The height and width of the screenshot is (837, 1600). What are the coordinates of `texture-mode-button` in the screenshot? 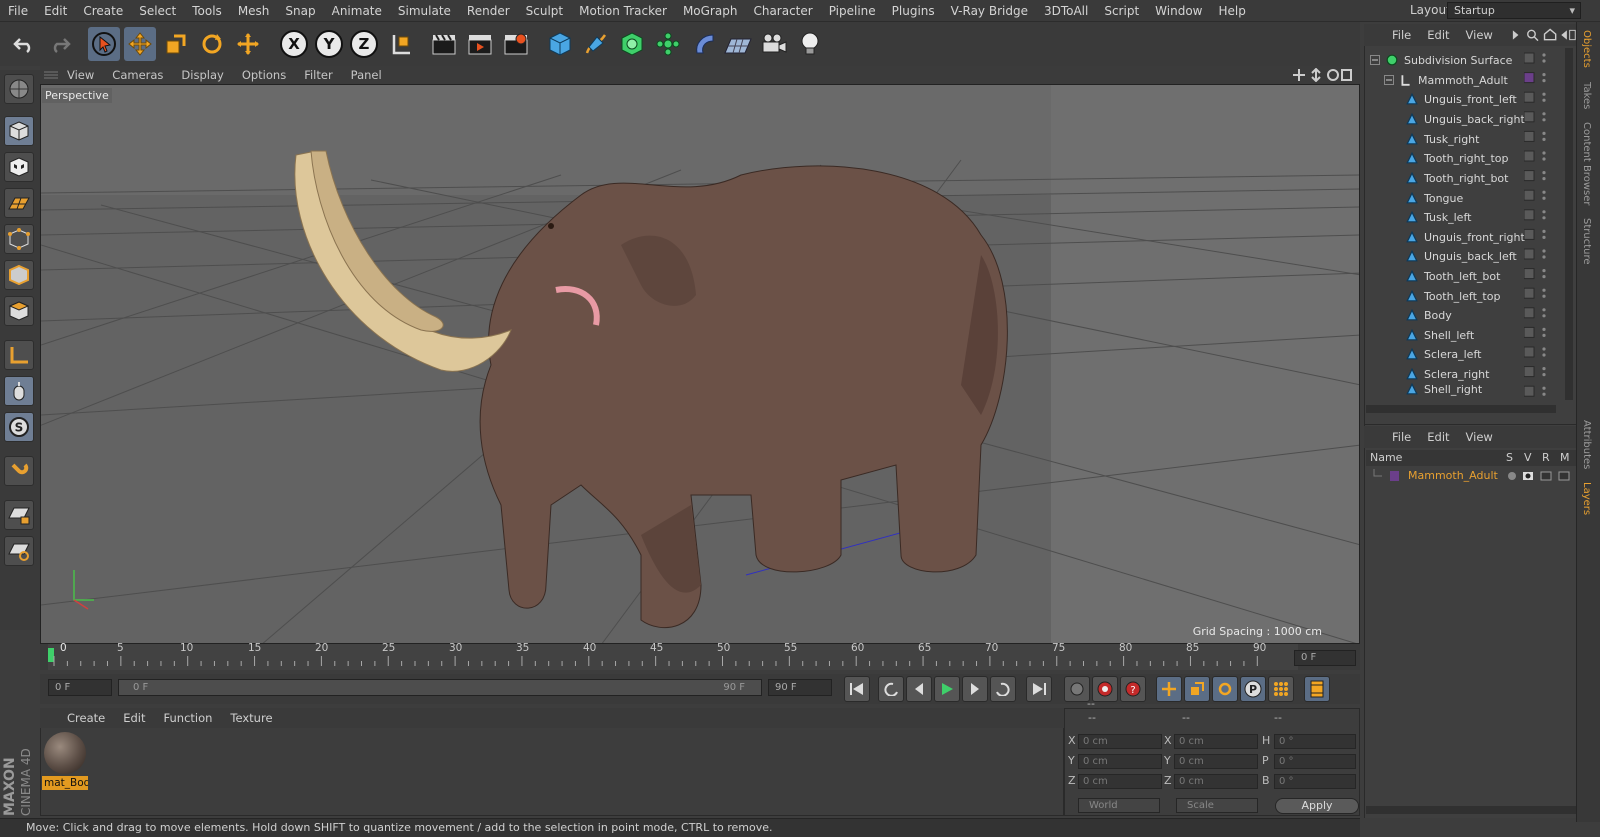 It's located at (19, 167).